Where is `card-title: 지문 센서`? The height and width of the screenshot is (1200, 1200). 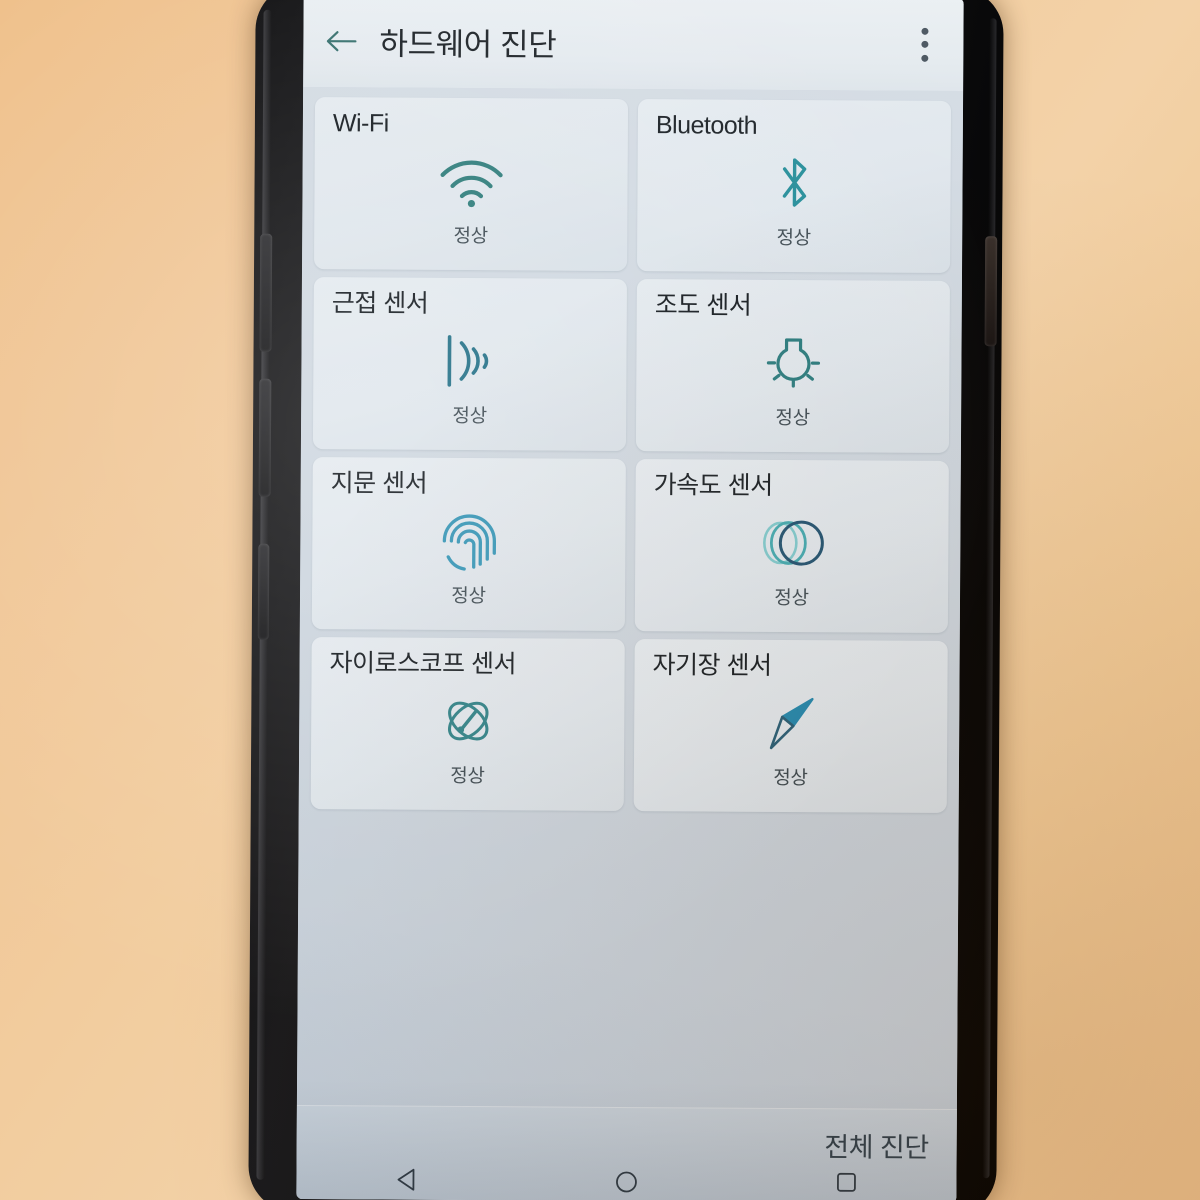
card-title: 지문 센서 is located at coordinates (379, 483).